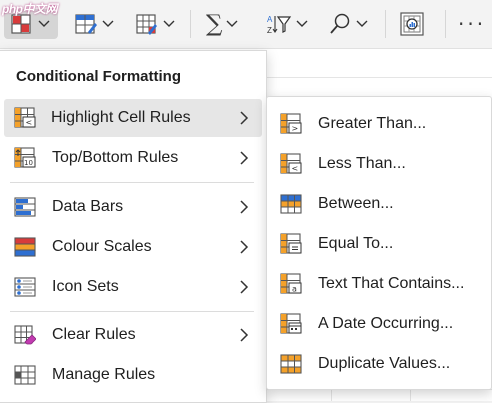 Image resolution: width=492 pixels, height=403 pixels. Describe the element at coordinates (246, 24) in the screenshot. I see `ribbon-toolbar: php中文网 ∑ A Z ···` at that location.